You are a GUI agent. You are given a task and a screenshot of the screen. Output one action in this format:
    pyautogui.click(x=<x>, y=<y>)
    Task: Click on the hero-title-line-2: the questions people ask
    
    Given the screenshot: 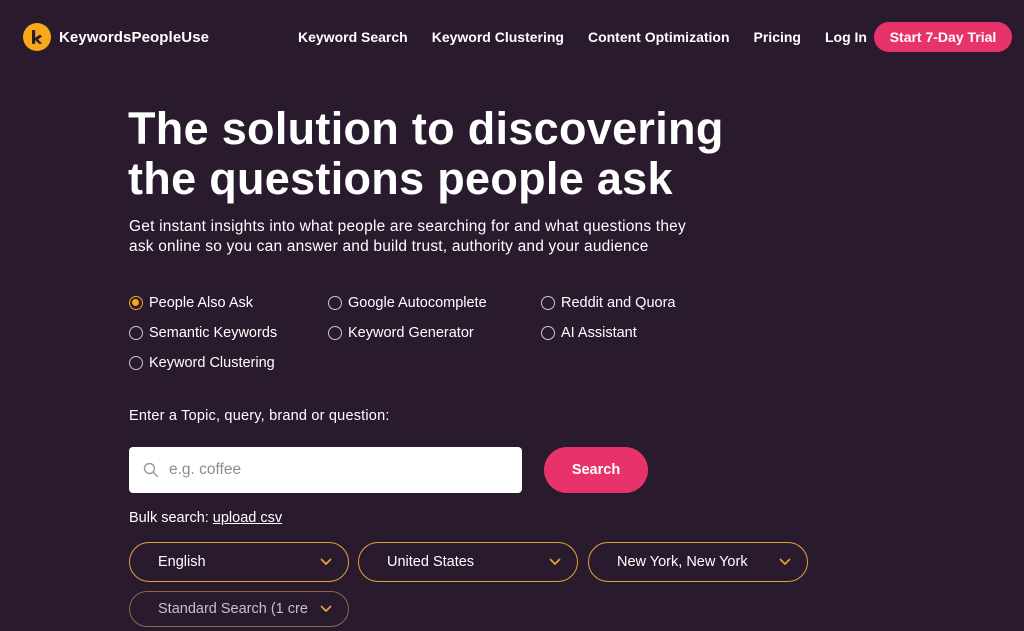 What is the action you would take?
    pyautogui.click(x=400, y=178)
    